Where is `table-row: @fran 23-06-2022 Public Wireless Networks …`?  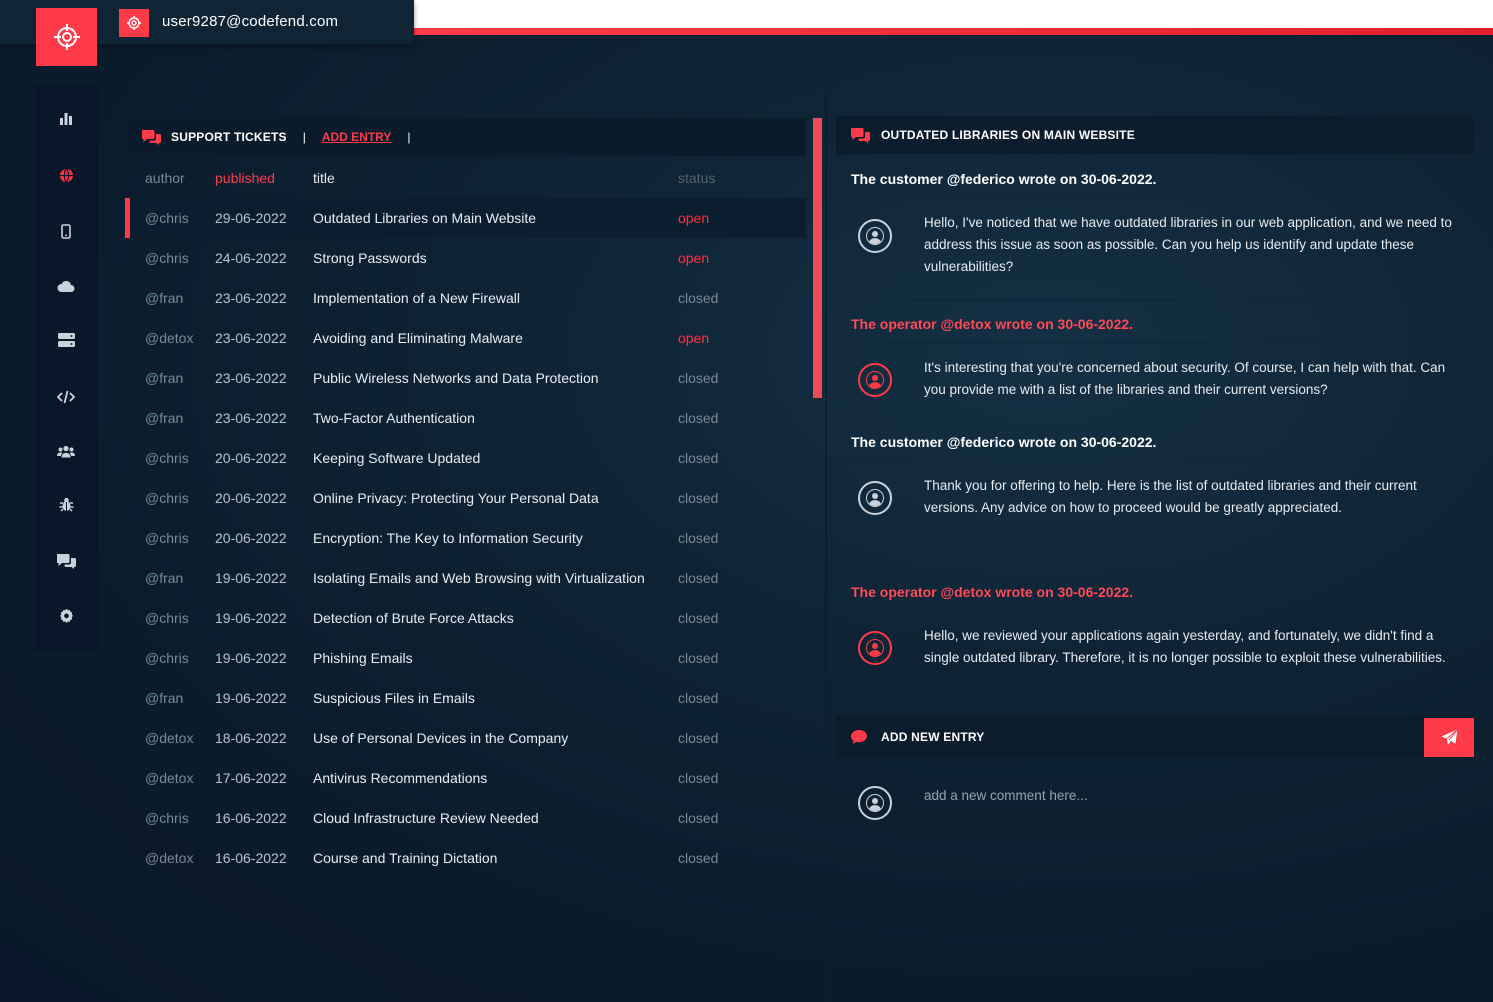 table-row: @fran 23-06-2022 Public Wireless Networks … is located at coordinates (465, 378).